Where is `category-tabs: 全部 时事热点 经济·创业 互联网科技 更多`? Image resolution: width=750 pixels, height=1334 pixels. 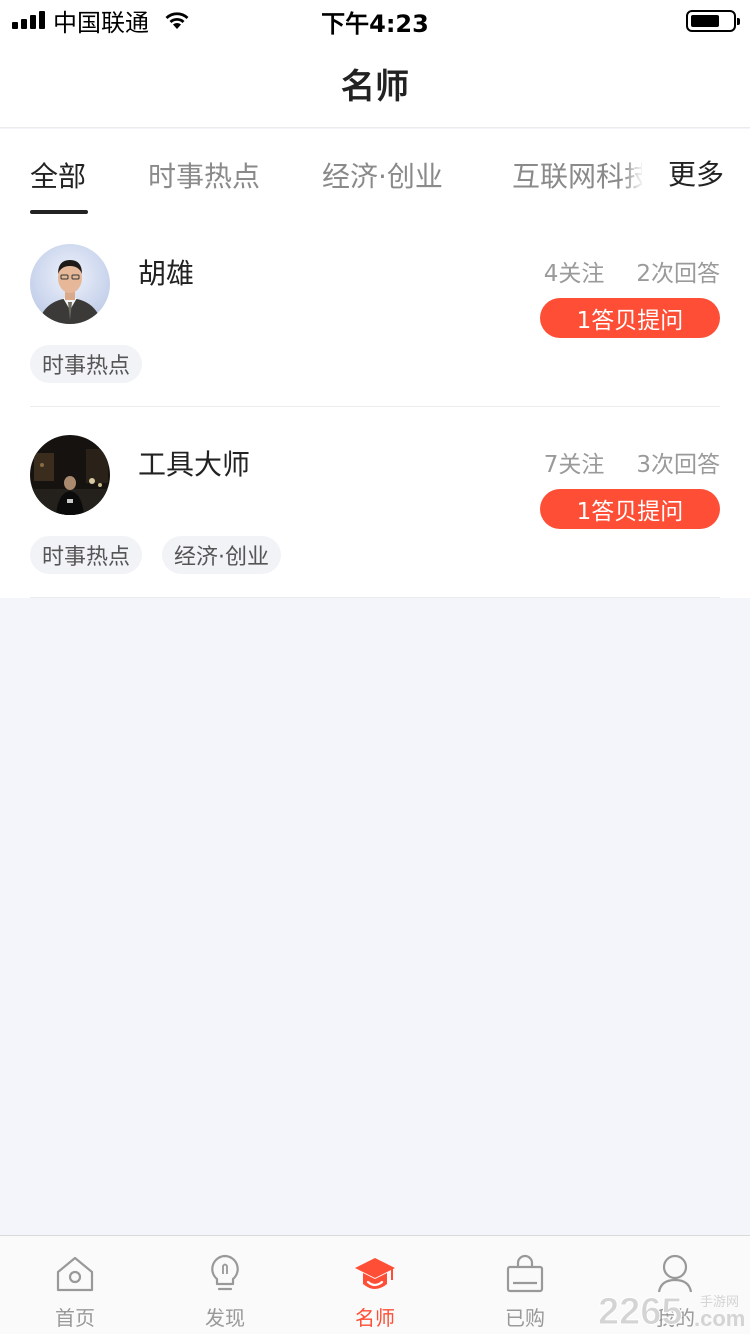 category-tabs: 全部 时事热点 经济·创业 互联网科技 更多 is located at coordinates (375, 172).